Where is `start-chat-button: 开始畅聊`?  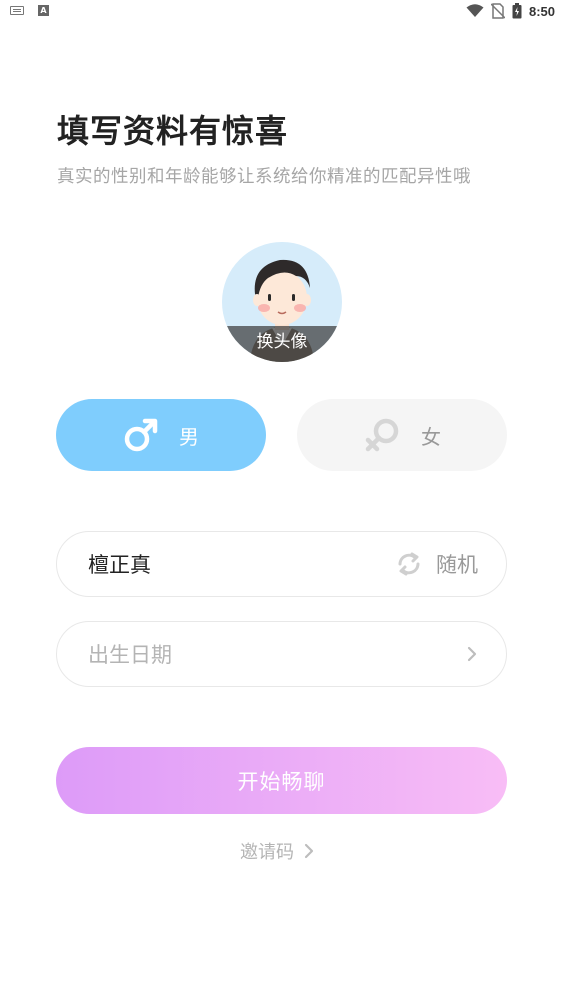 start-chat-button: 开始畅聊 is located at coordinates (281, 780).